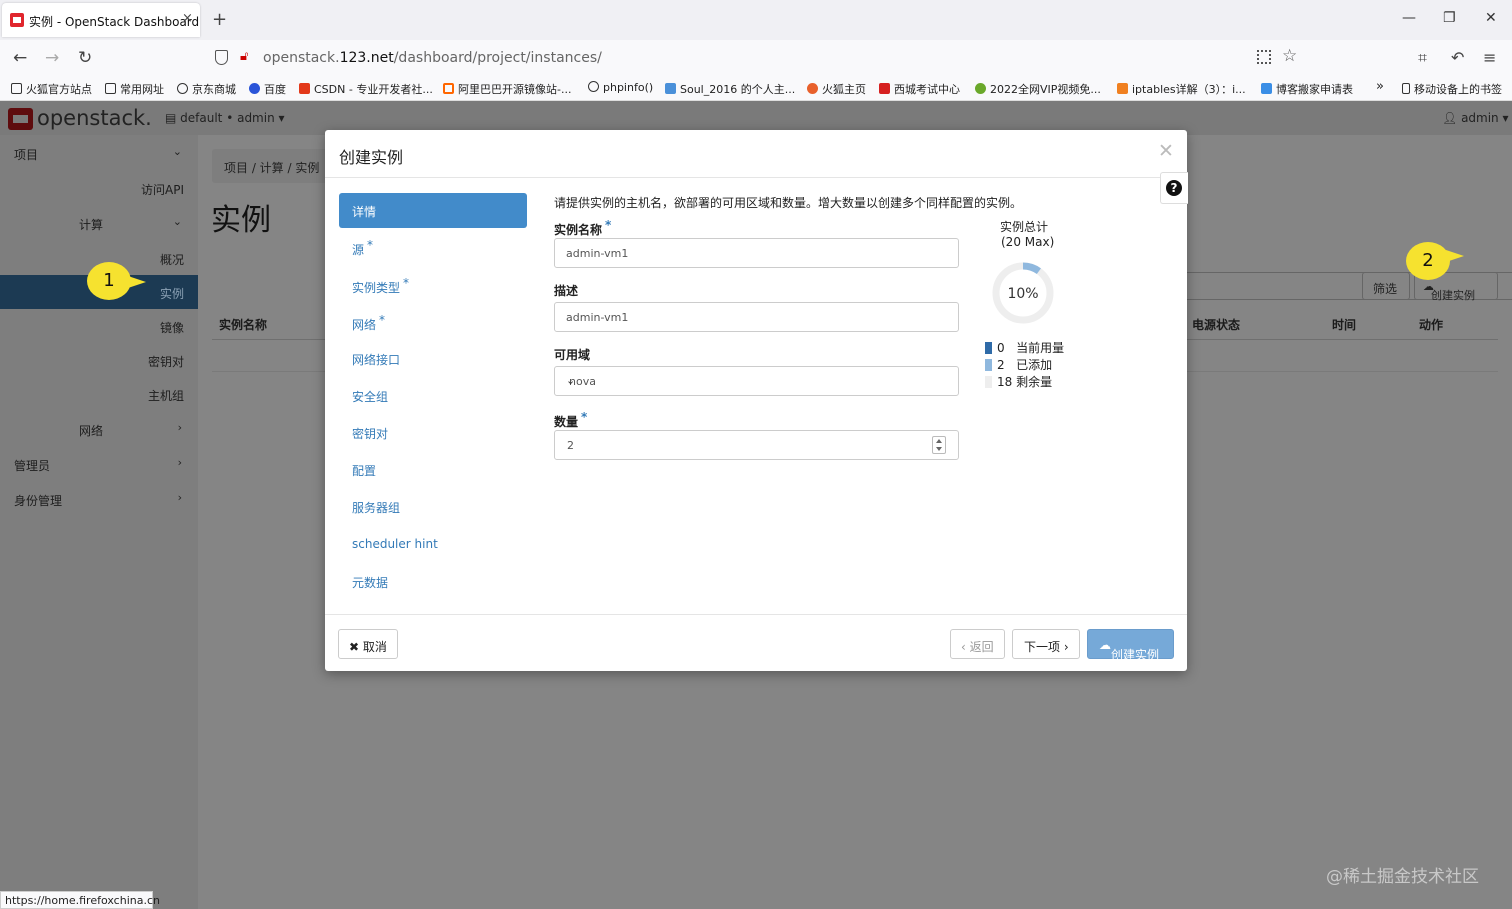 This screenshot has height=909, width=1512. I want to click on openstack-logo-icon, so click(20, 119).